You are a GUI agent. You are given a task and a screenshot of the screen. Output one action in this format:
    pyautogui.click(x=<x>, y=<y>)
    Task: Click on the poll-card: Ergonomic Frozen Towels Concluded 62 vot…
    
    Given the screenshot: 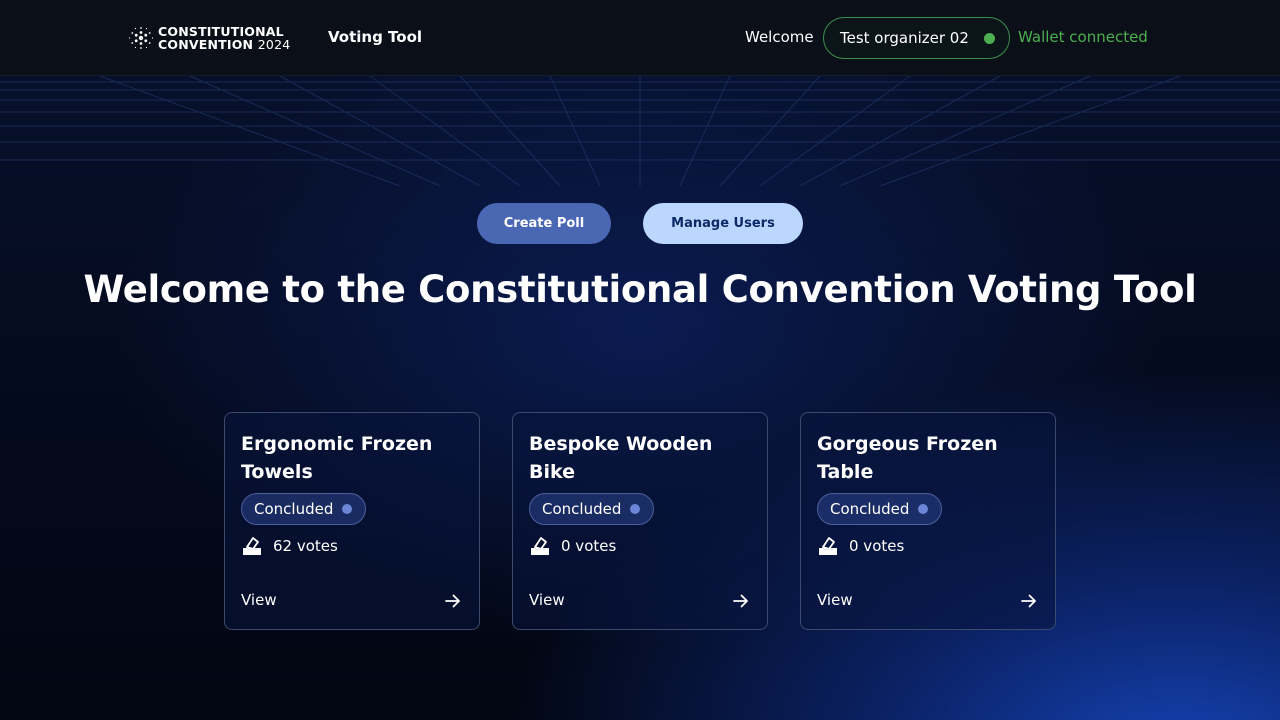 What is the action you would take?
    pyautogui.click(x=352, y=521)
    